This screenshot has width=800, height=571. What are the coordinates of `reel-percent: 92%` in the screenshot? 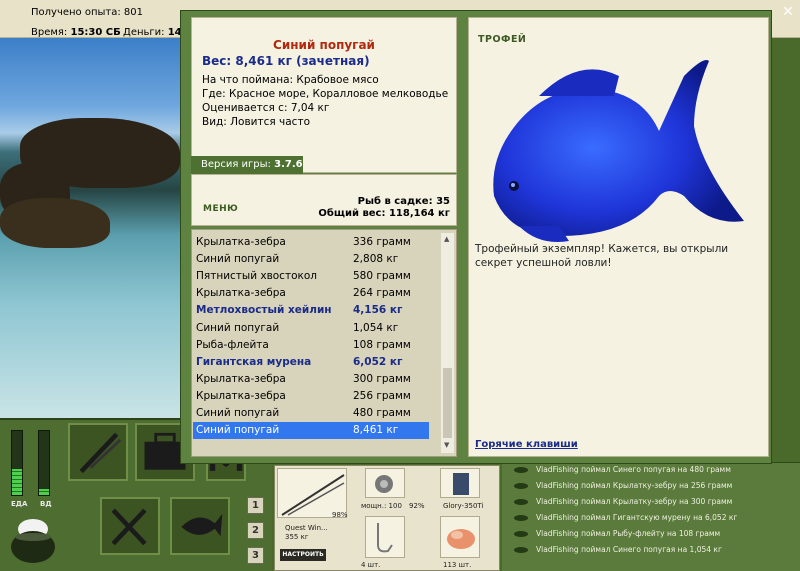 It's located at (417, 506).